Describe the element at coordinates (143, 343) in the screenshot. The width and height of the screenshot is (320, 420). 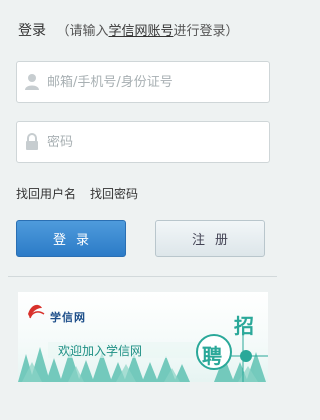
I see `banner-artwork` at that location.